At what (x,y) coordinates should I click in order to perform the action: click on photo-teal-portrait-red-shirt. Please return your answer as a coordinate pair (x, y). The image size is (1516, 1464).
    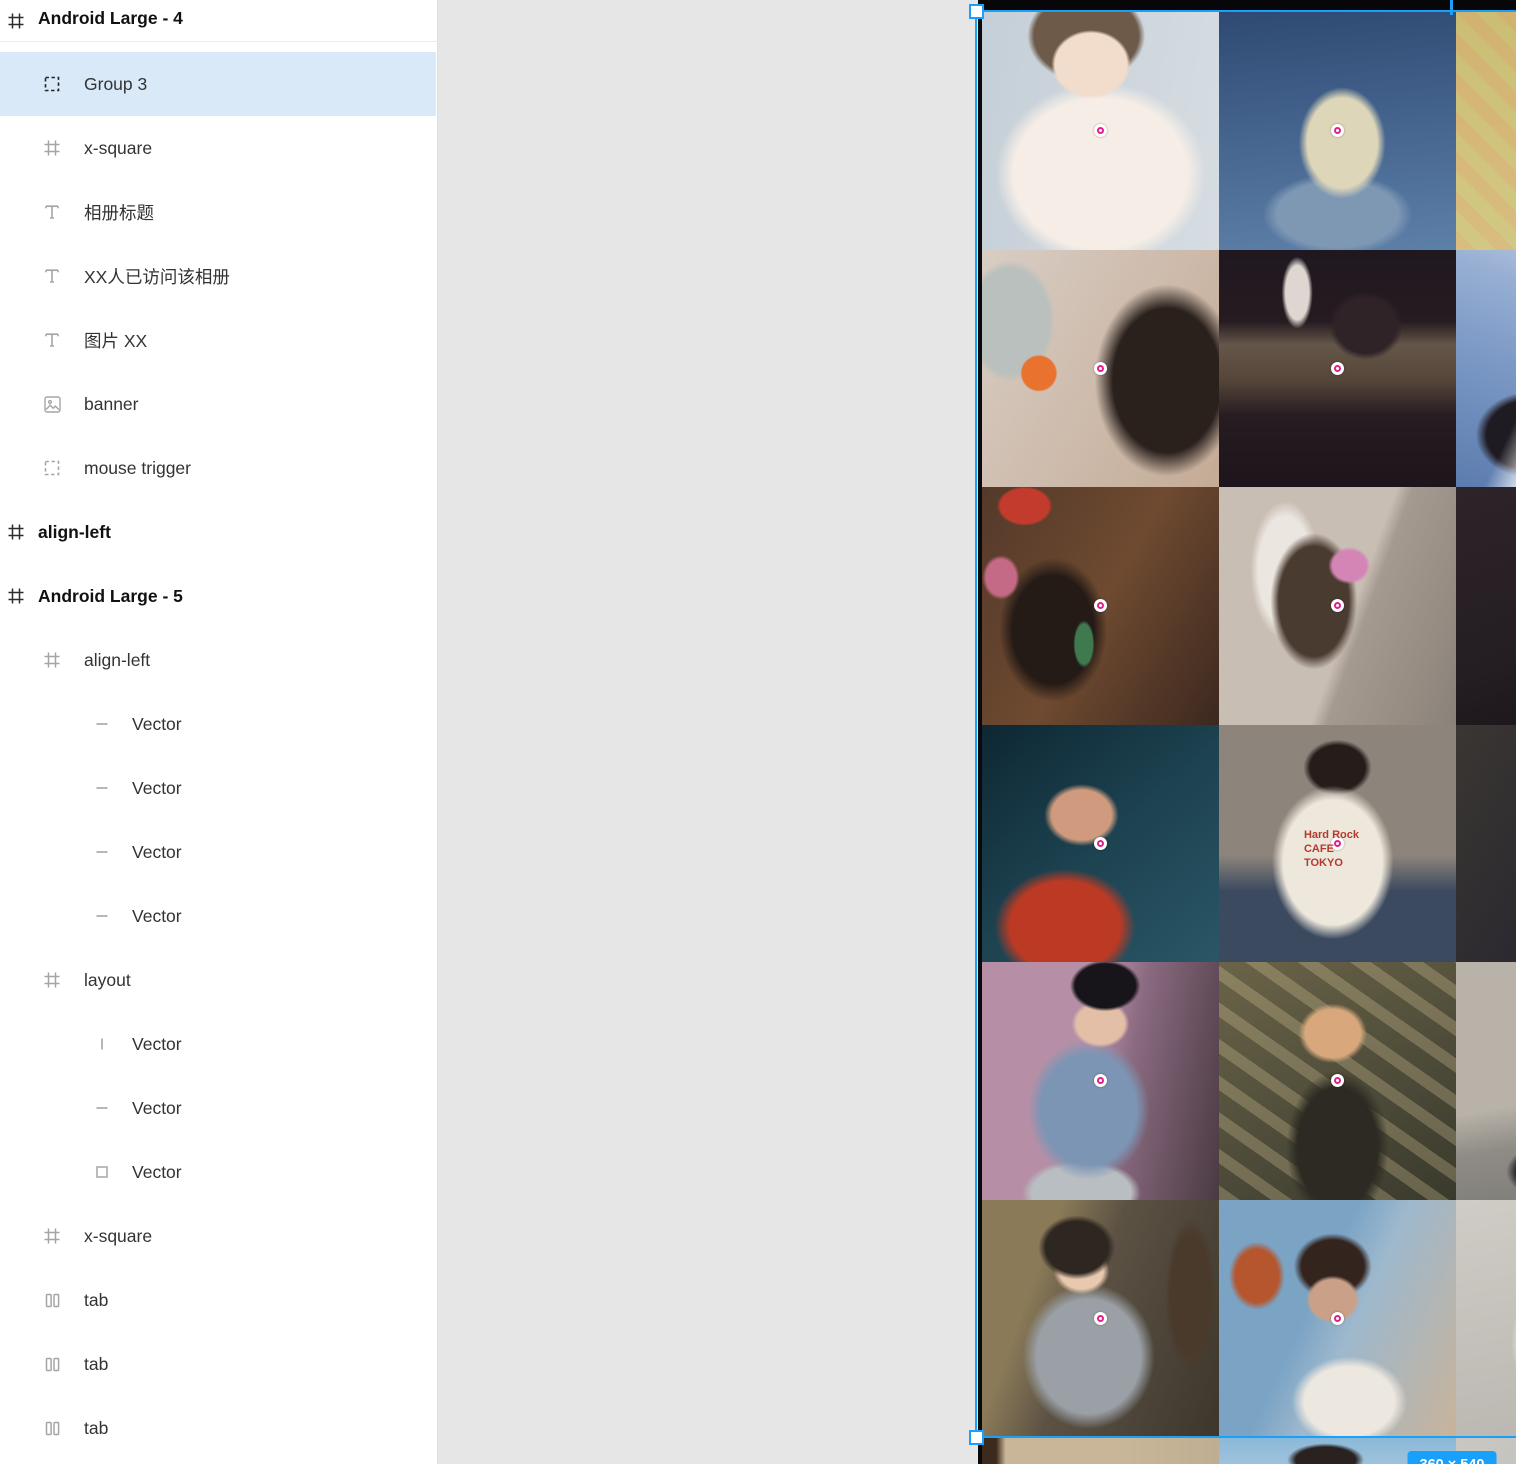
    Looking at the image, I should click on (1100, 843).